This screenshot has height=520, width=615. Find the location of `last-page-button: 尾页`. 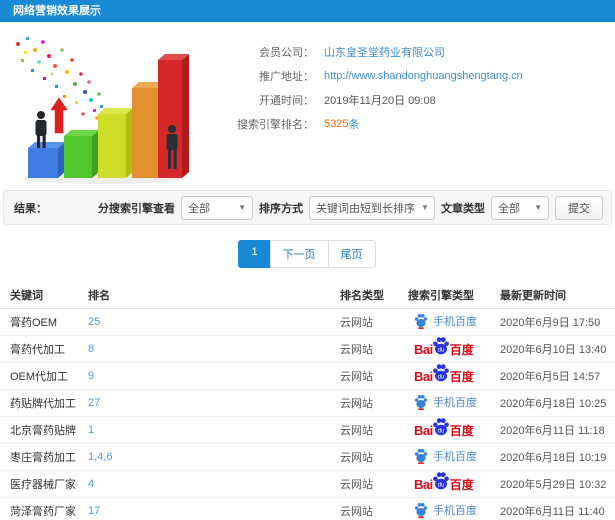

last-page-button: 尾页 is located at coordinates (351, 254).